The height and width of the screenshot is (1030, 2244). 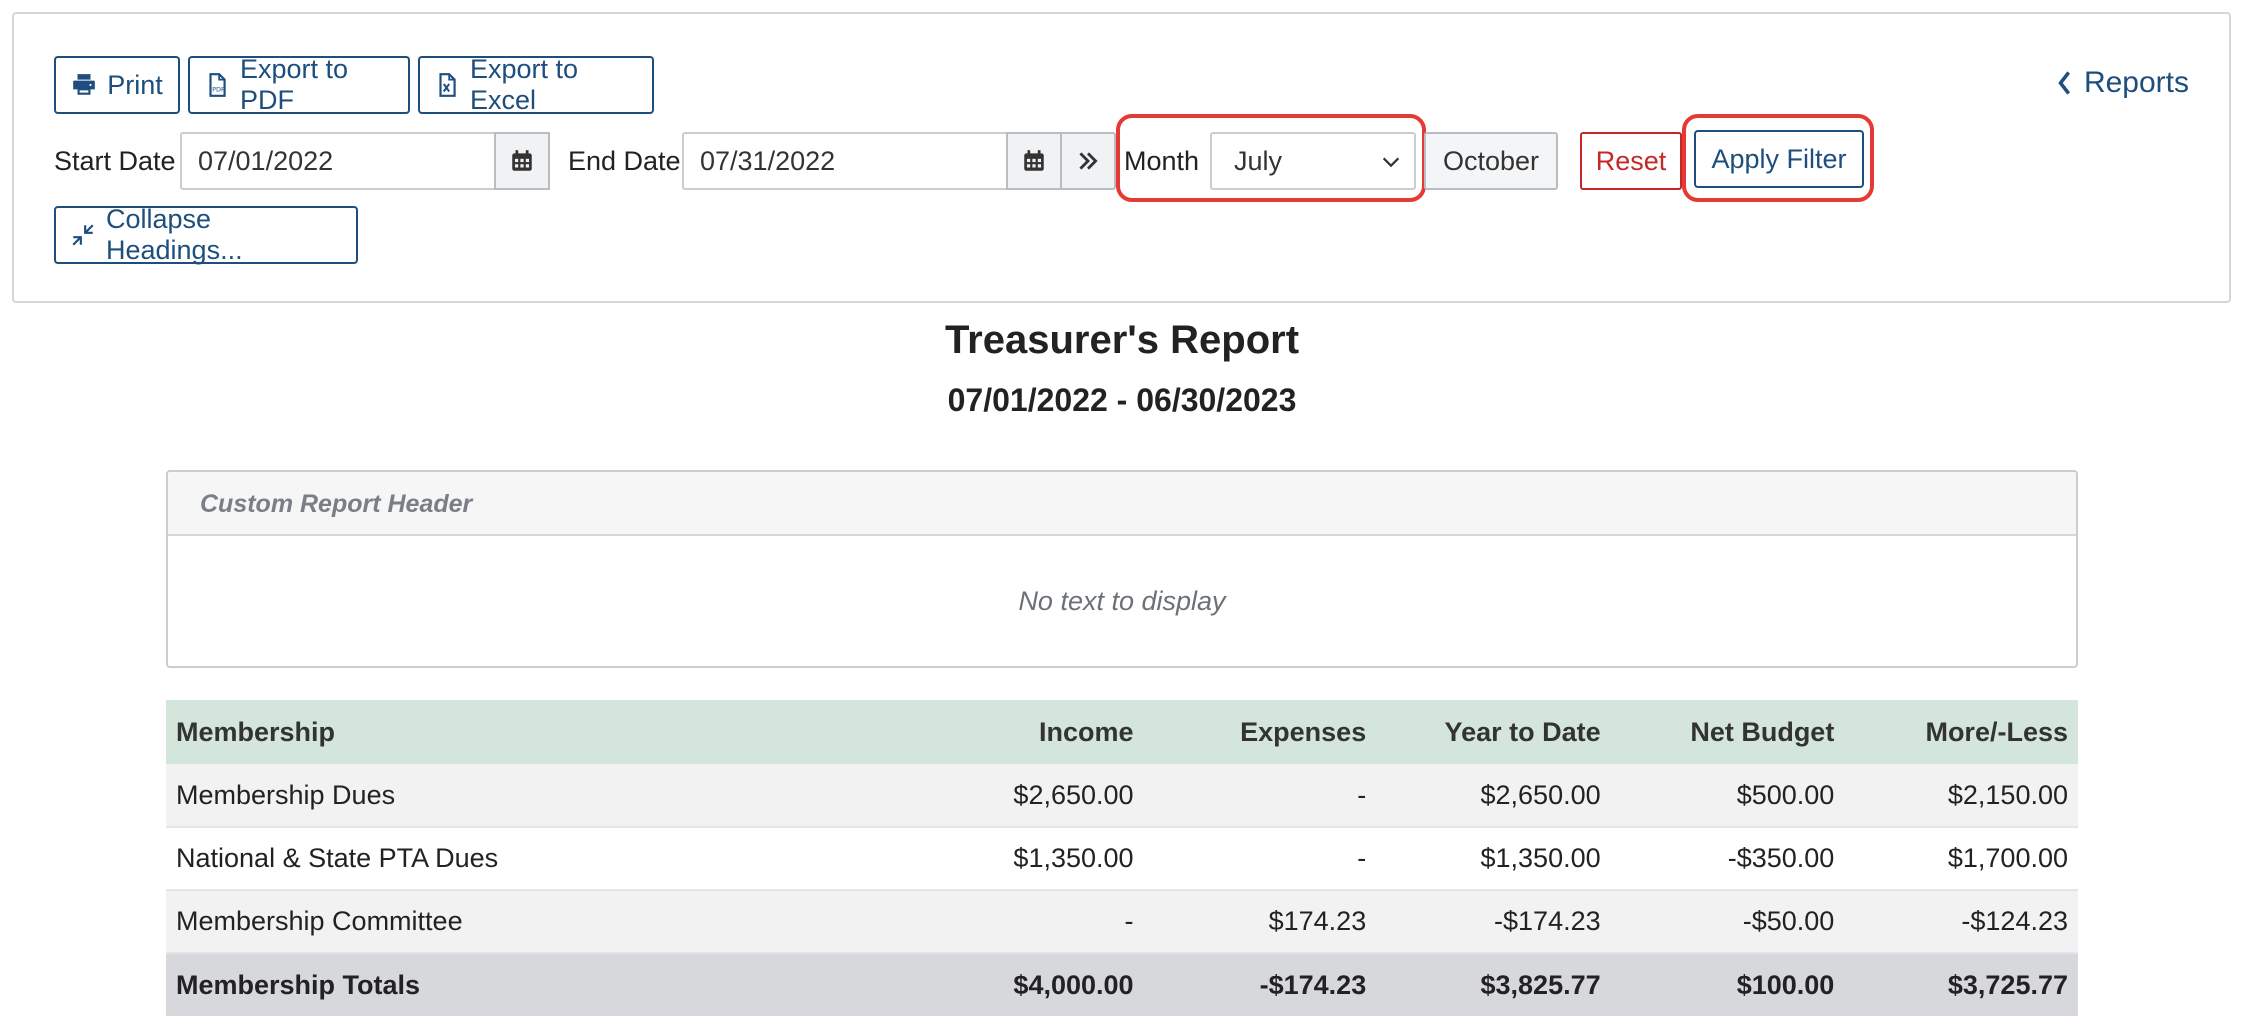 I want to click on double-chevron-right-icon, so click(x=1088, y=161).